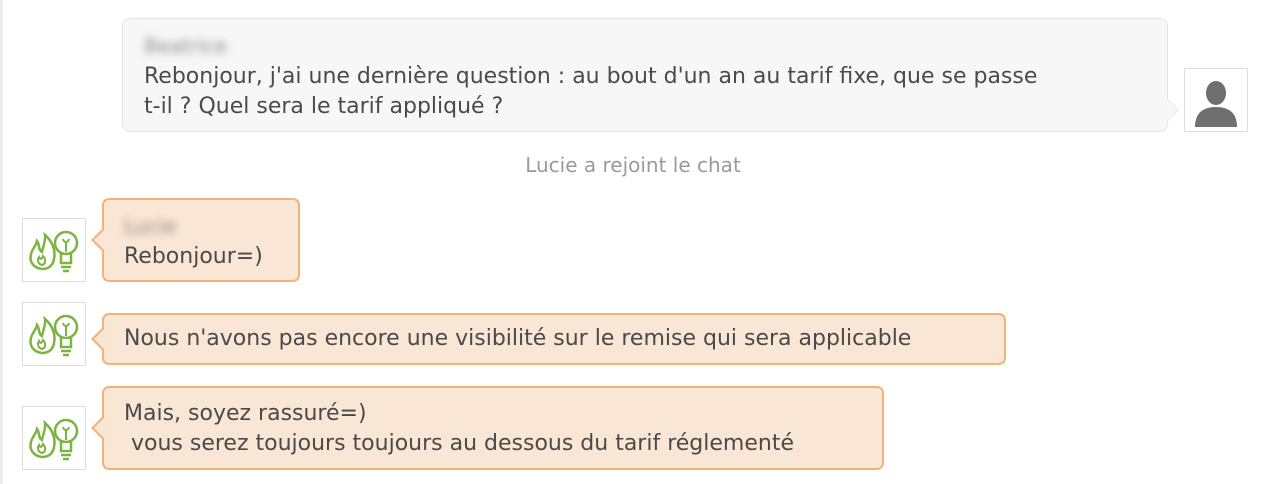 The width and height of the screenshot is (1266, 484). I want to click on agent-message-line: Mais, soyez rassuré=), so click(245, 413).